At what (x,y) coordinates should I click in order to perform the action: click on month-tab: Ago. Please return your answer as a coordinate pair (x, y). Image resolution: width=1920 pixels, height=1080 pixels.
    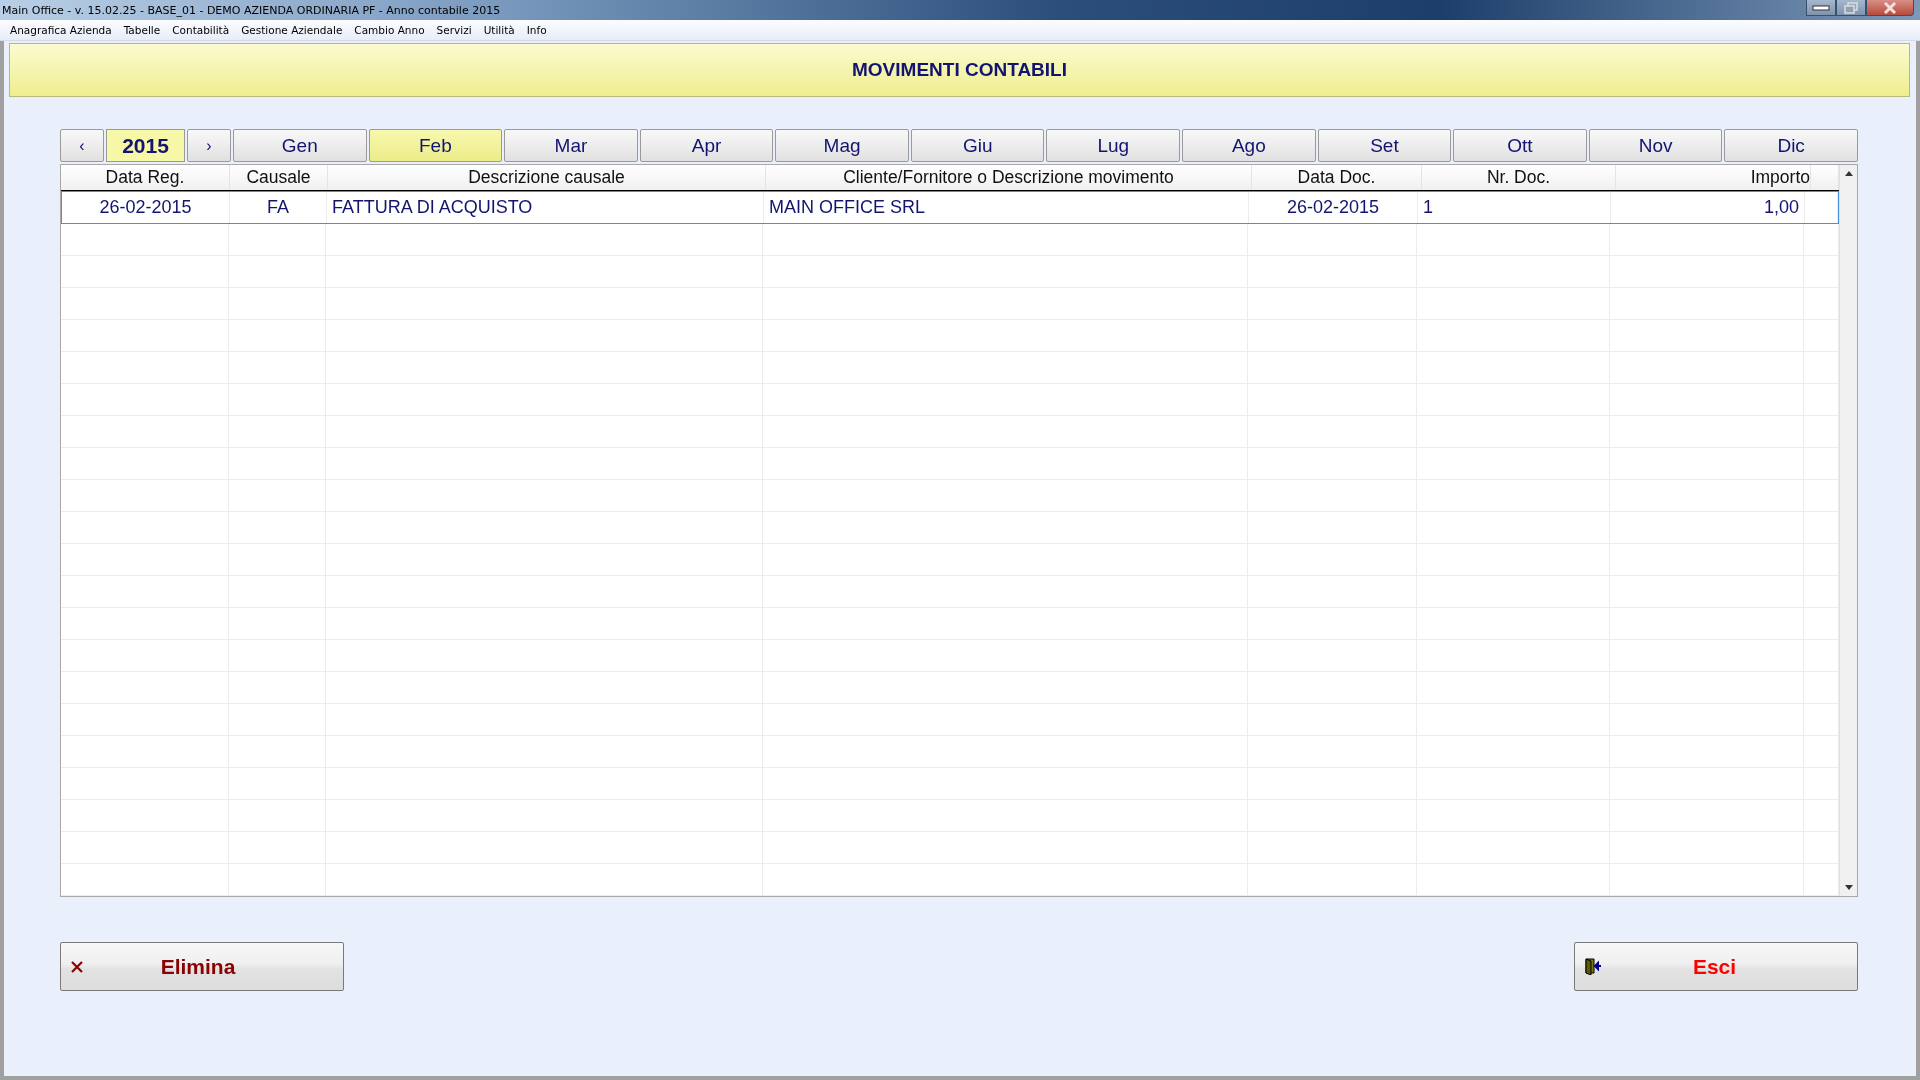
    Looking at the image, I should click on (1249, 145).